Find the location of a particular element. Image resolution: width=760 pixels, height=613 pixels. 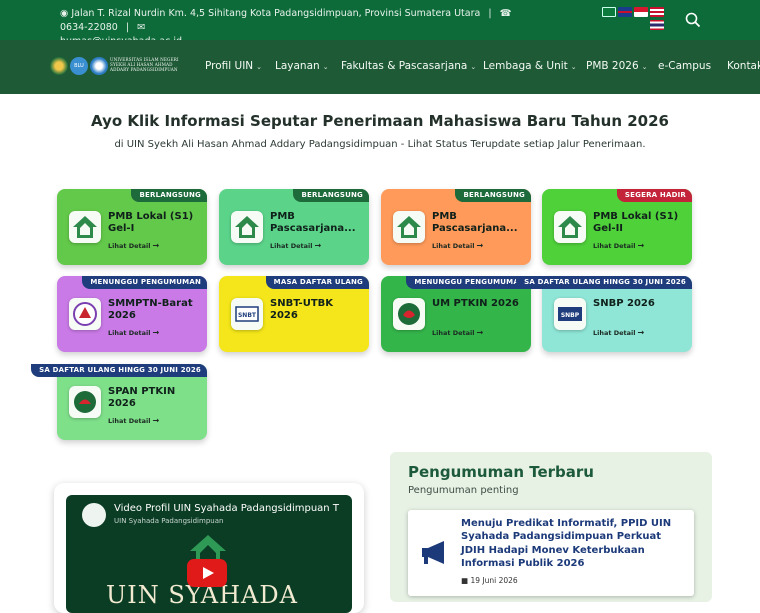

nav-label: Fakultas & Pascasarjana is located at coordinates (404, 66).